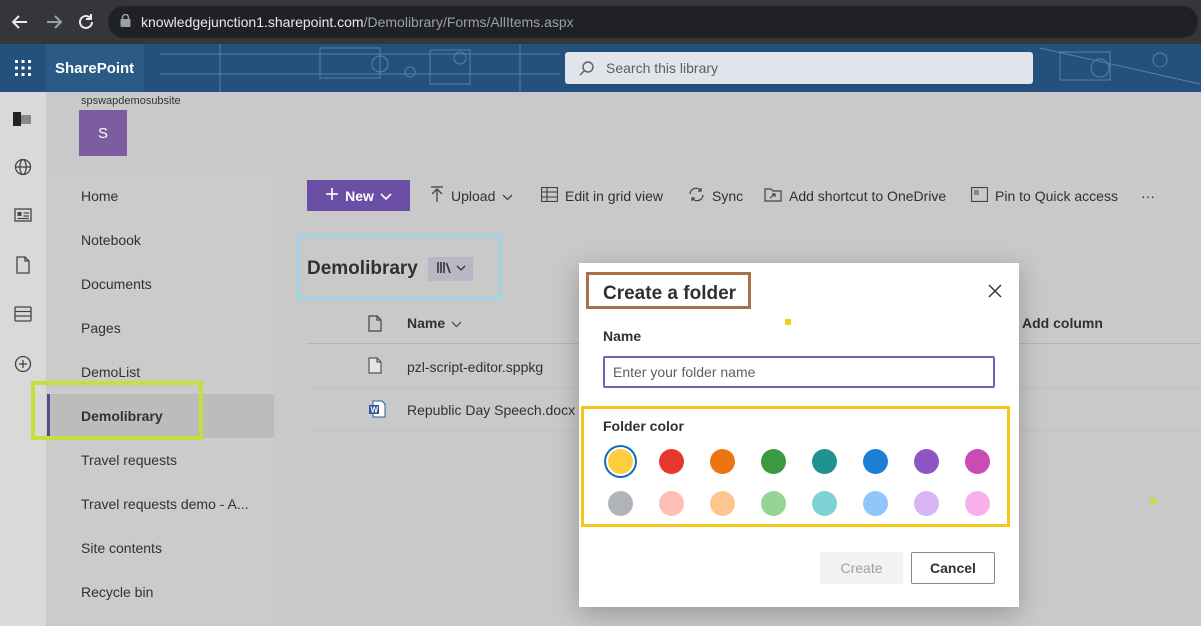 This screenshot has width=1201, height=626. What do you see at coordinates (362, 268) in the screenshot?
I see `library-title: Demolibrary` at bounding box center [362, 268].